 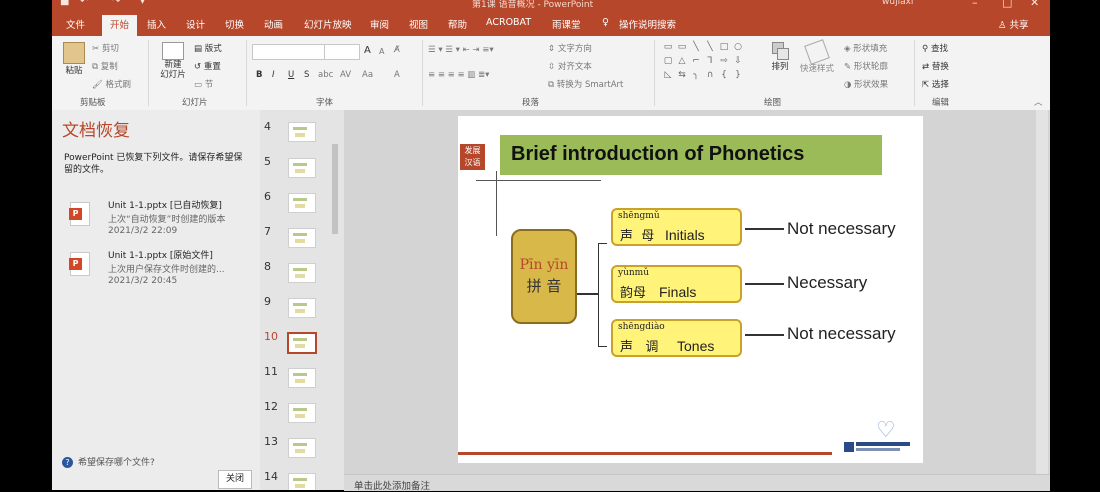 What do you see at coordinates (457, 24) in the screenshot?
I see `tab-help: 帮助` at bounding box center [457, 24].